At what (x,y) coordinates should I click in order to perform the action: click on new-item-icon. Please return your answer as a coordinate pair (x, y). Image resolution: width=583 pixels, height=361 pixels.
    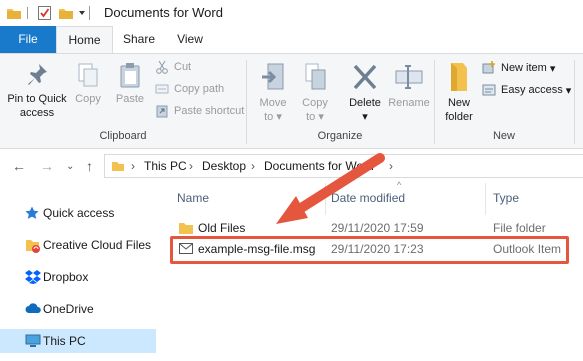
    Looking at the image, I should click on (488, 67).